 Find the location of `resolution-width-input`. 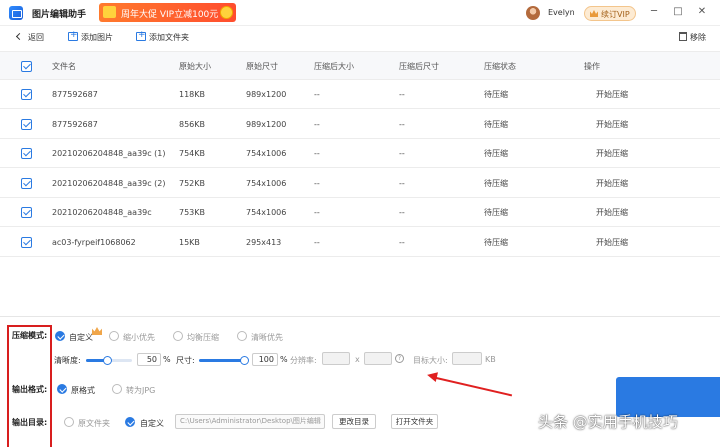

resolution-width-input is located at coordinates (336, 358).